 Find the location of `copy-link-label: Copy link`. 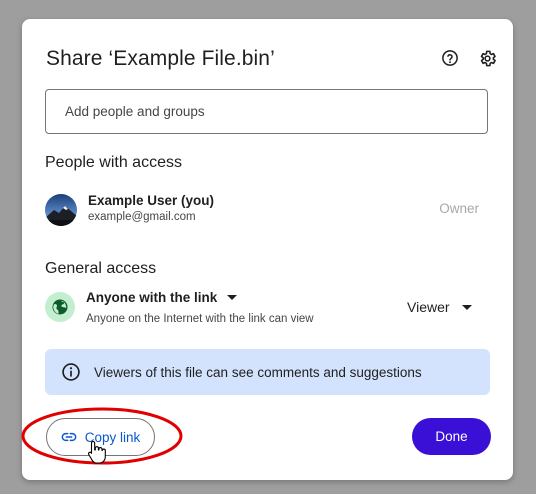

copy-link-label: Copy link is located at coordinates (112, 437).